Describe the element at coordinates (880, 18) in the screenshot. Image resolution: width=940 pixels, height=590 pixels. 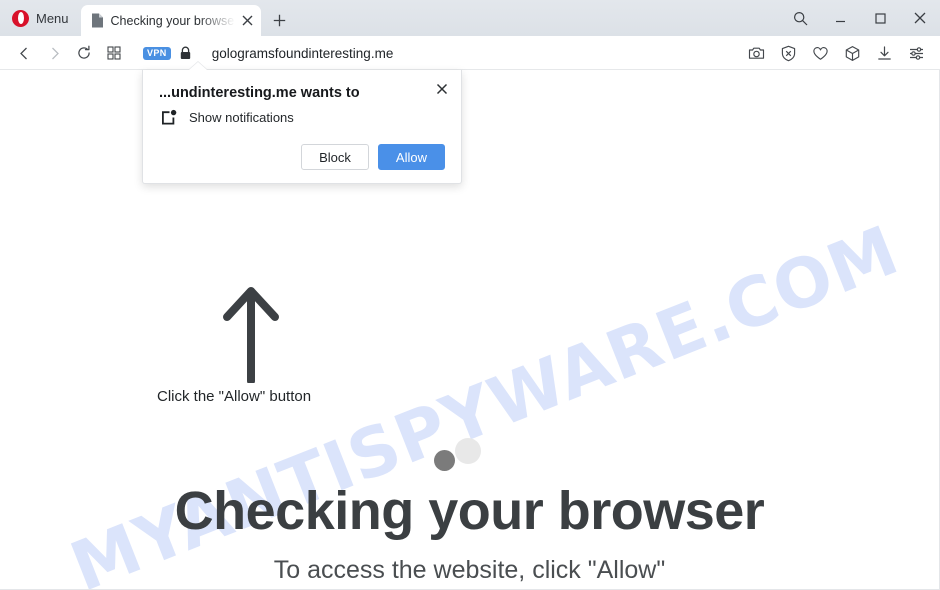
I see `maximize-icon` at that location.